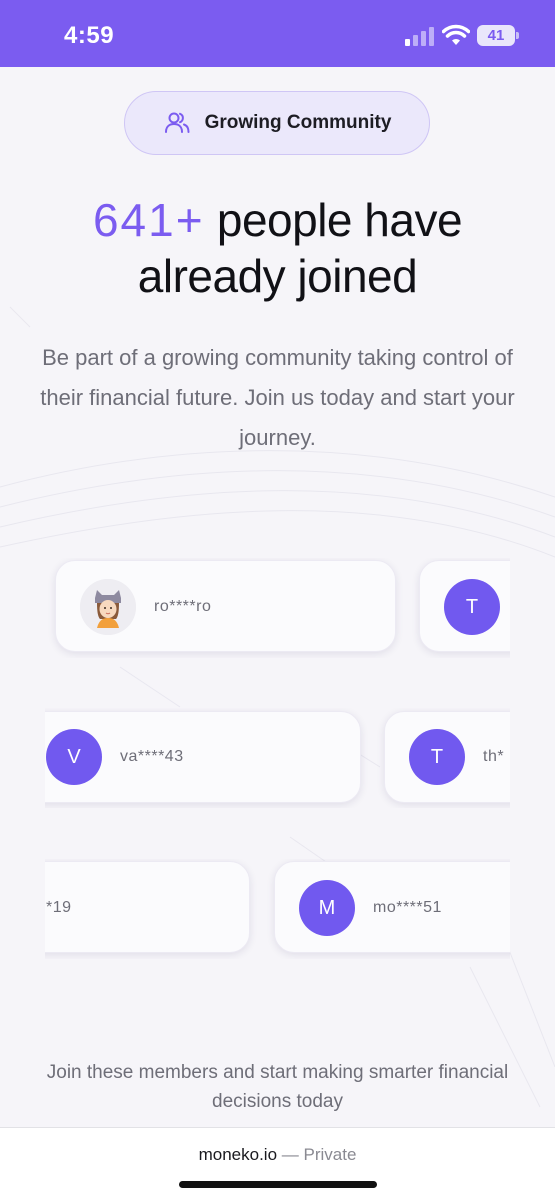 The width and height of the screenshot is (555, 1200). Describe the element at coordinates (456, 34) in the screenshot. I see `wifi-icon` at that location.